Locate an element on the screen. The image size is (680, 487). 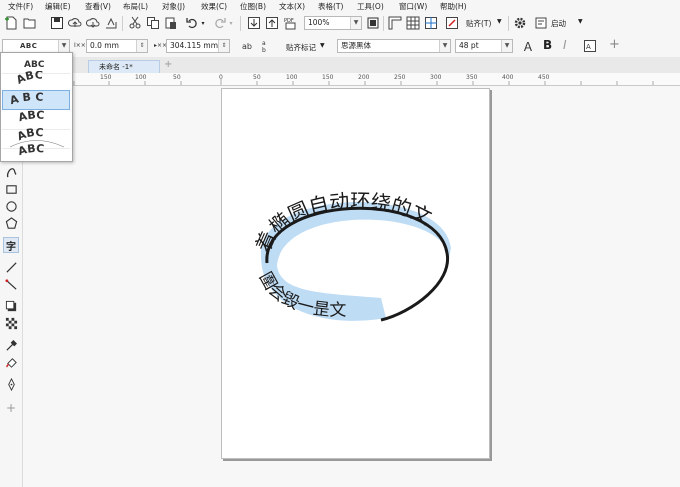
menu-edit: 编辑(E) is located at coordinates (58, 6).